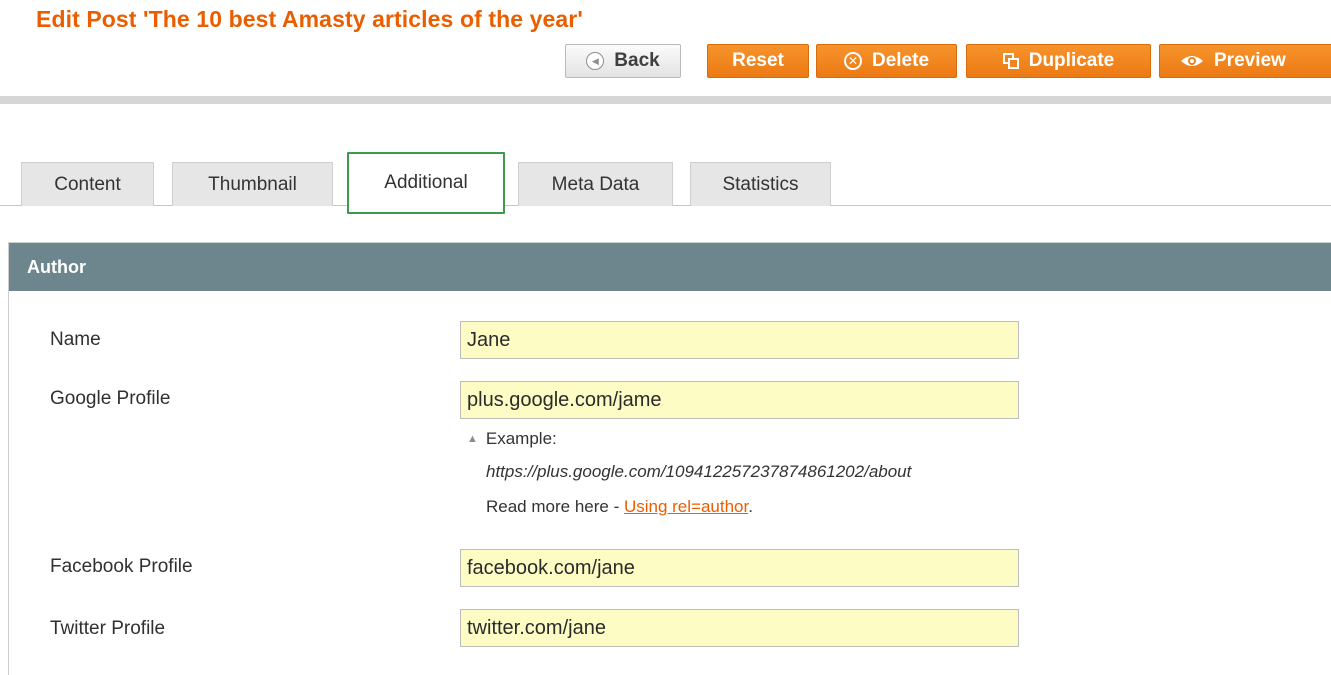  I want to click on duplicate-button-label: Duplicate, so click(1071, 60).